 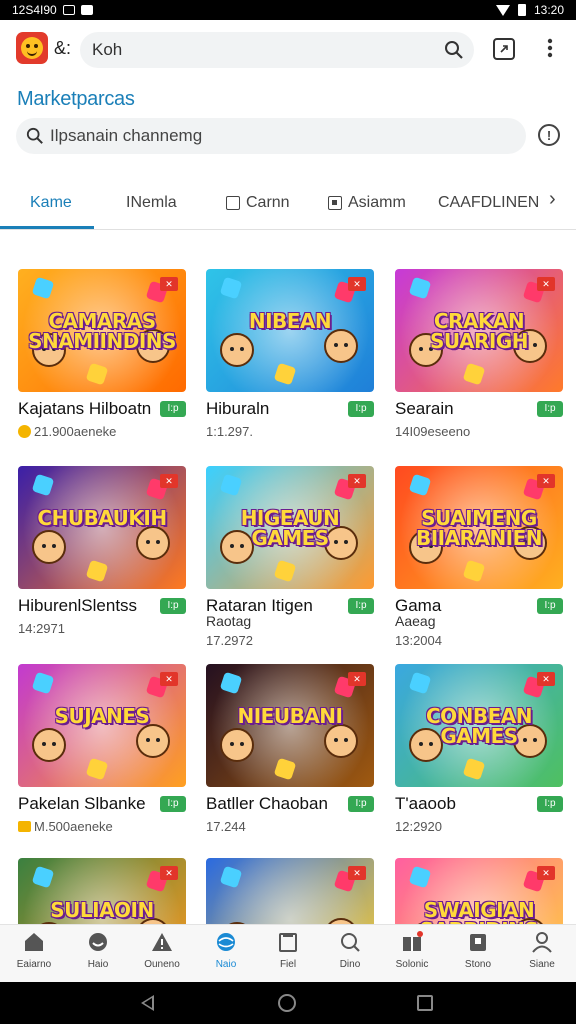 I want to click on nav-label: Dino, so click(x=350, y=964).